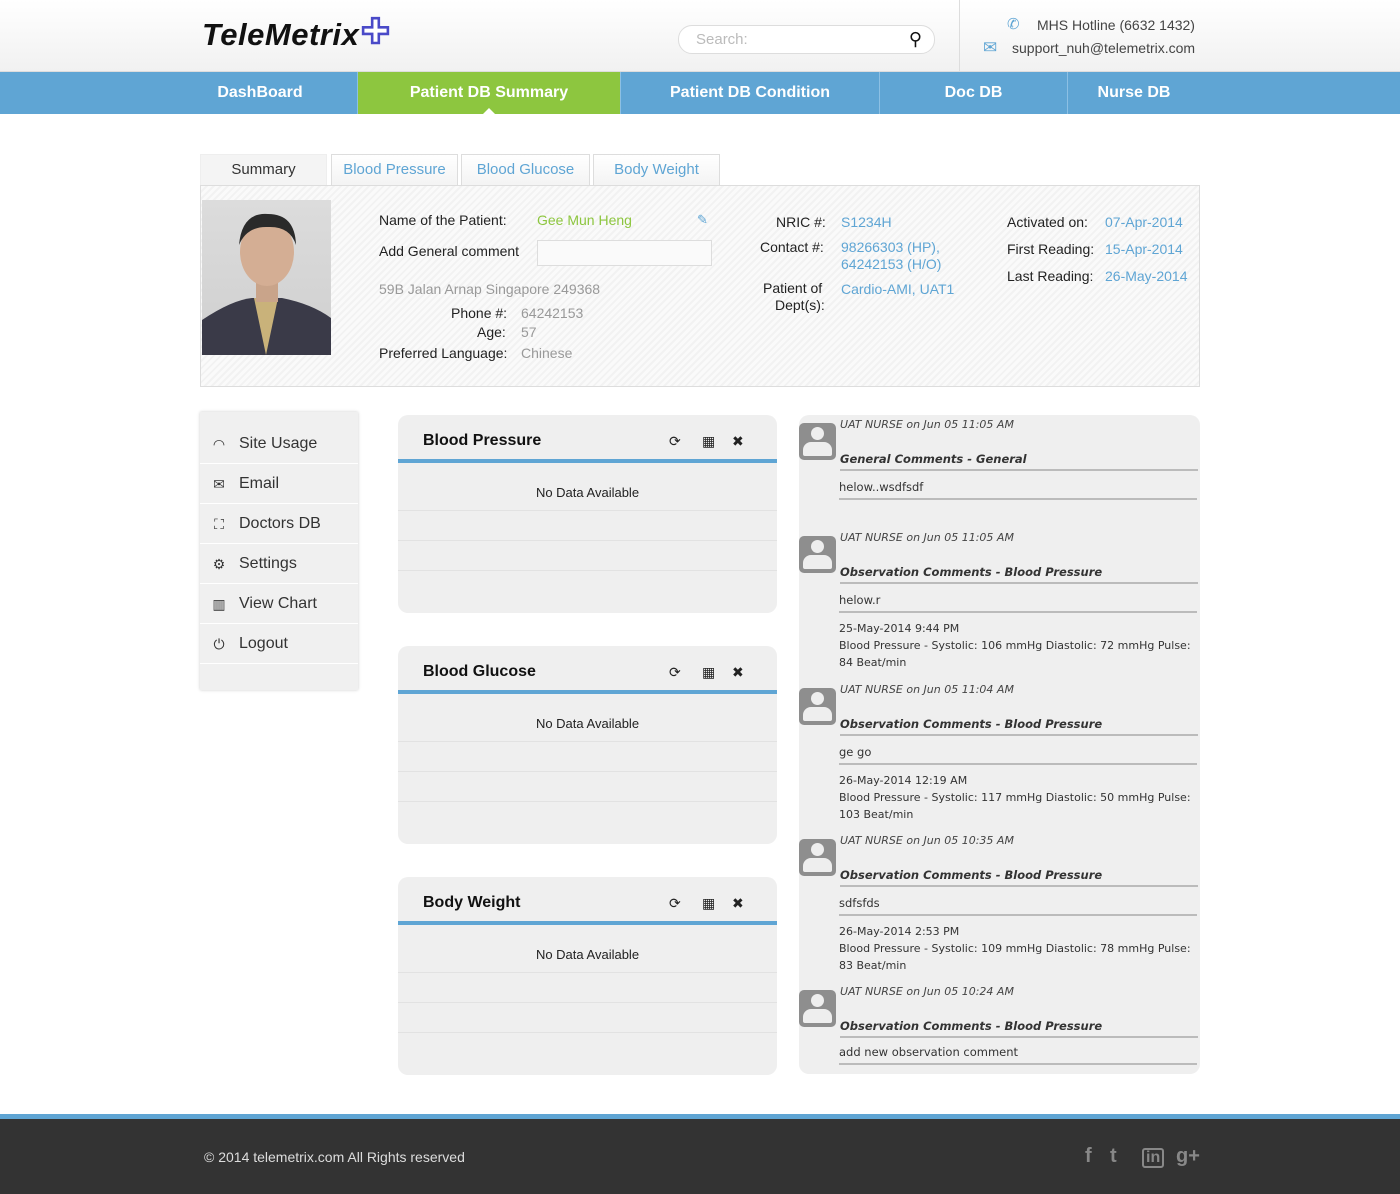 This screenshot has height=1194, width=1400. What do you see at coordinates (525, 170) in the screenshot?
I see `tab-blood-glucose: Blood Glucose` at bounding box center [525, 170].